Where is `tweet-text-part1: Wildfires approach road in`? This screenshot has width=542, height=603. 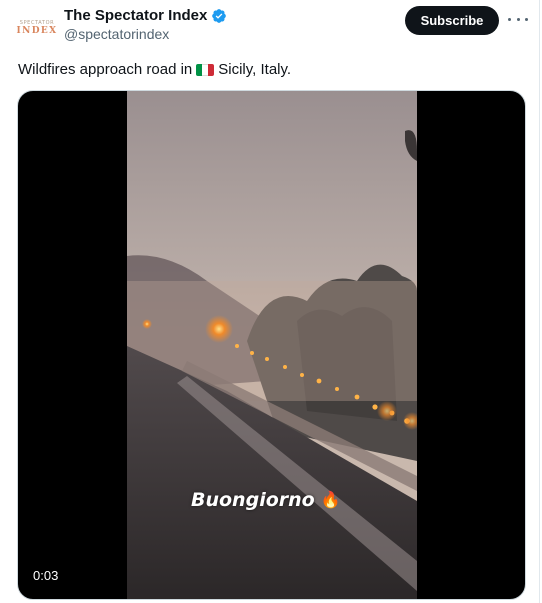
tweet-text-part1: Wildfires approach road in is located at coordinates (105, 69).